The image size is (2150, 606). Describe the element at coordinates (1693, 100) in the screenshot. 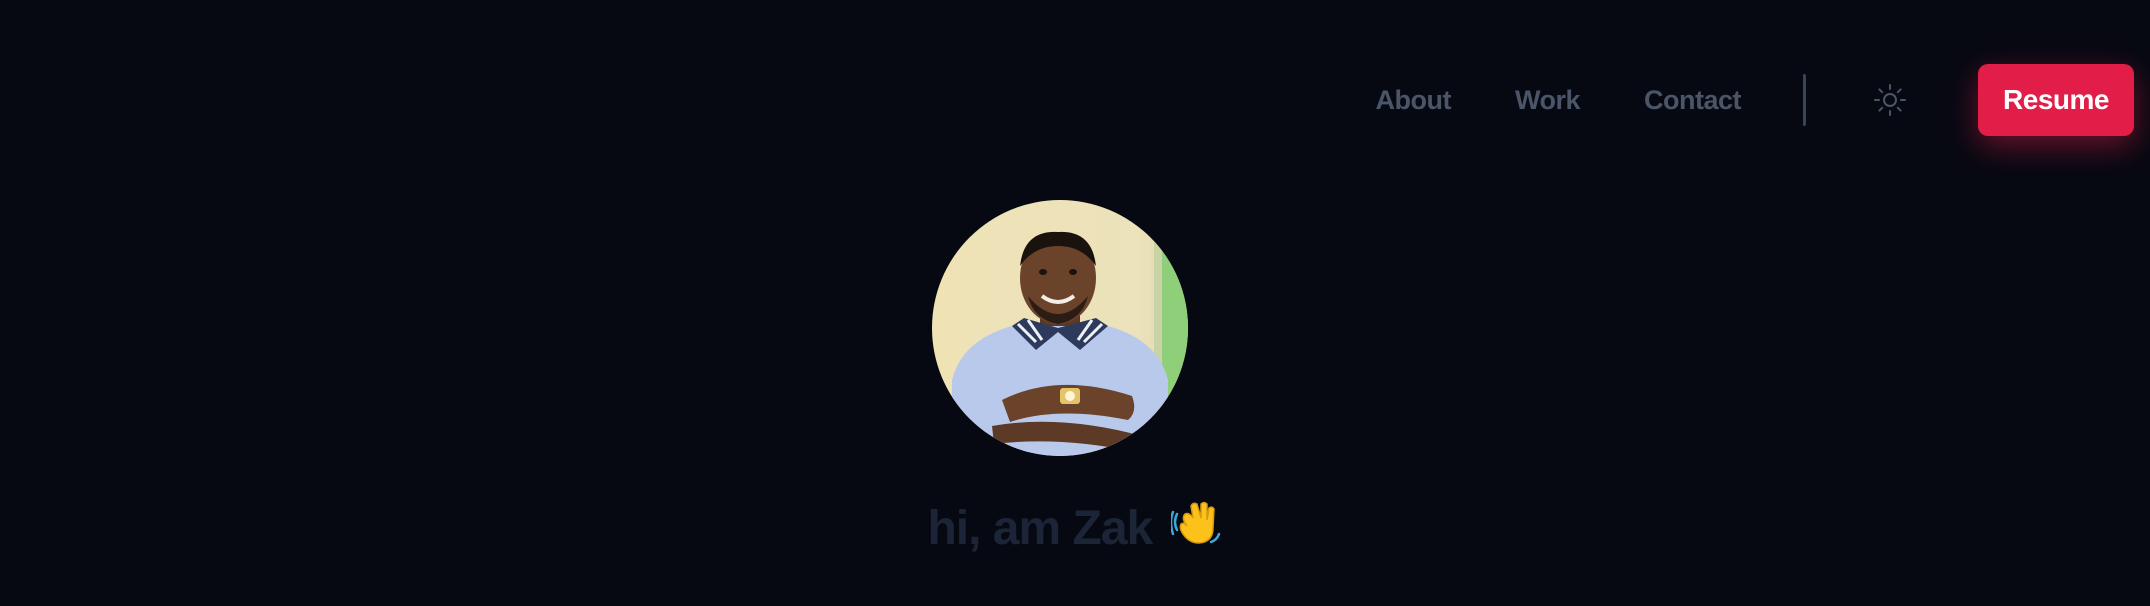

I see `nav-link-contact: Contact` at that location.